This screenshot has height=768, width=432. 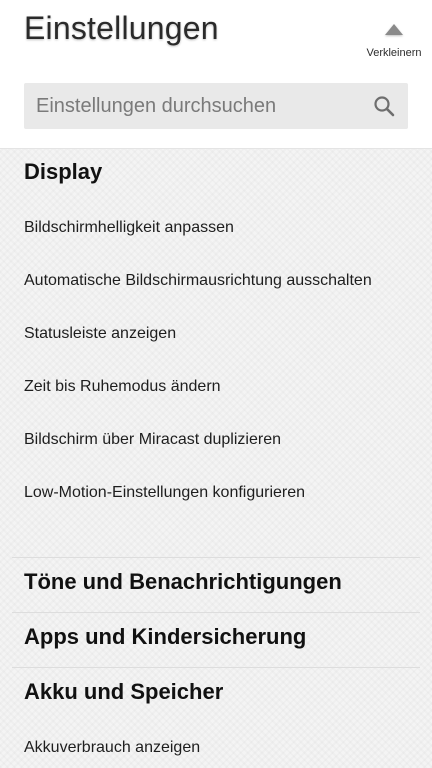 What do you see at coordinates (100, 334) in the screenshot?
I see `settings-item-status-bar: Statusleiste anzeigen` at bounding box center [100, 334].